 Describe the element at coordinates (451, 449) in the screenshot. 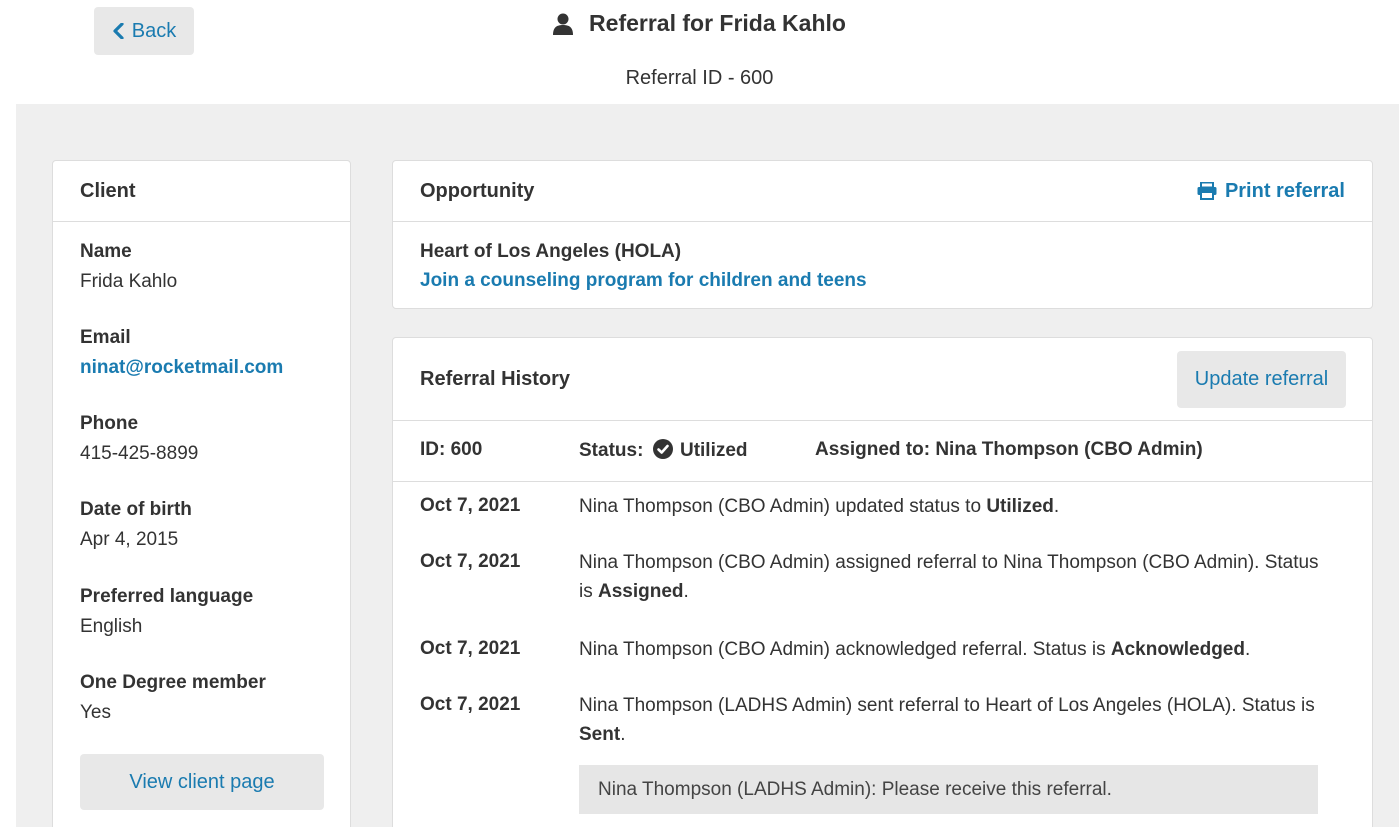

I see `referral-id-label: ID: 600` at that location.